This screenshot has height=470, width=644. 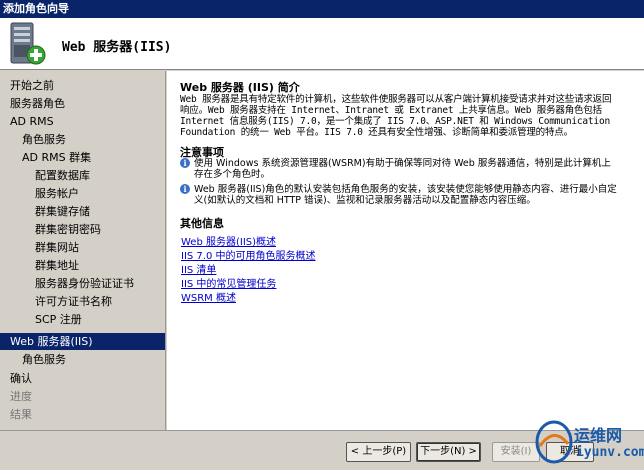 What do you see at coordinates (516, 452) in the screenshot?
I see `install-button: 安装(I)` at bounding box center [516, 452].